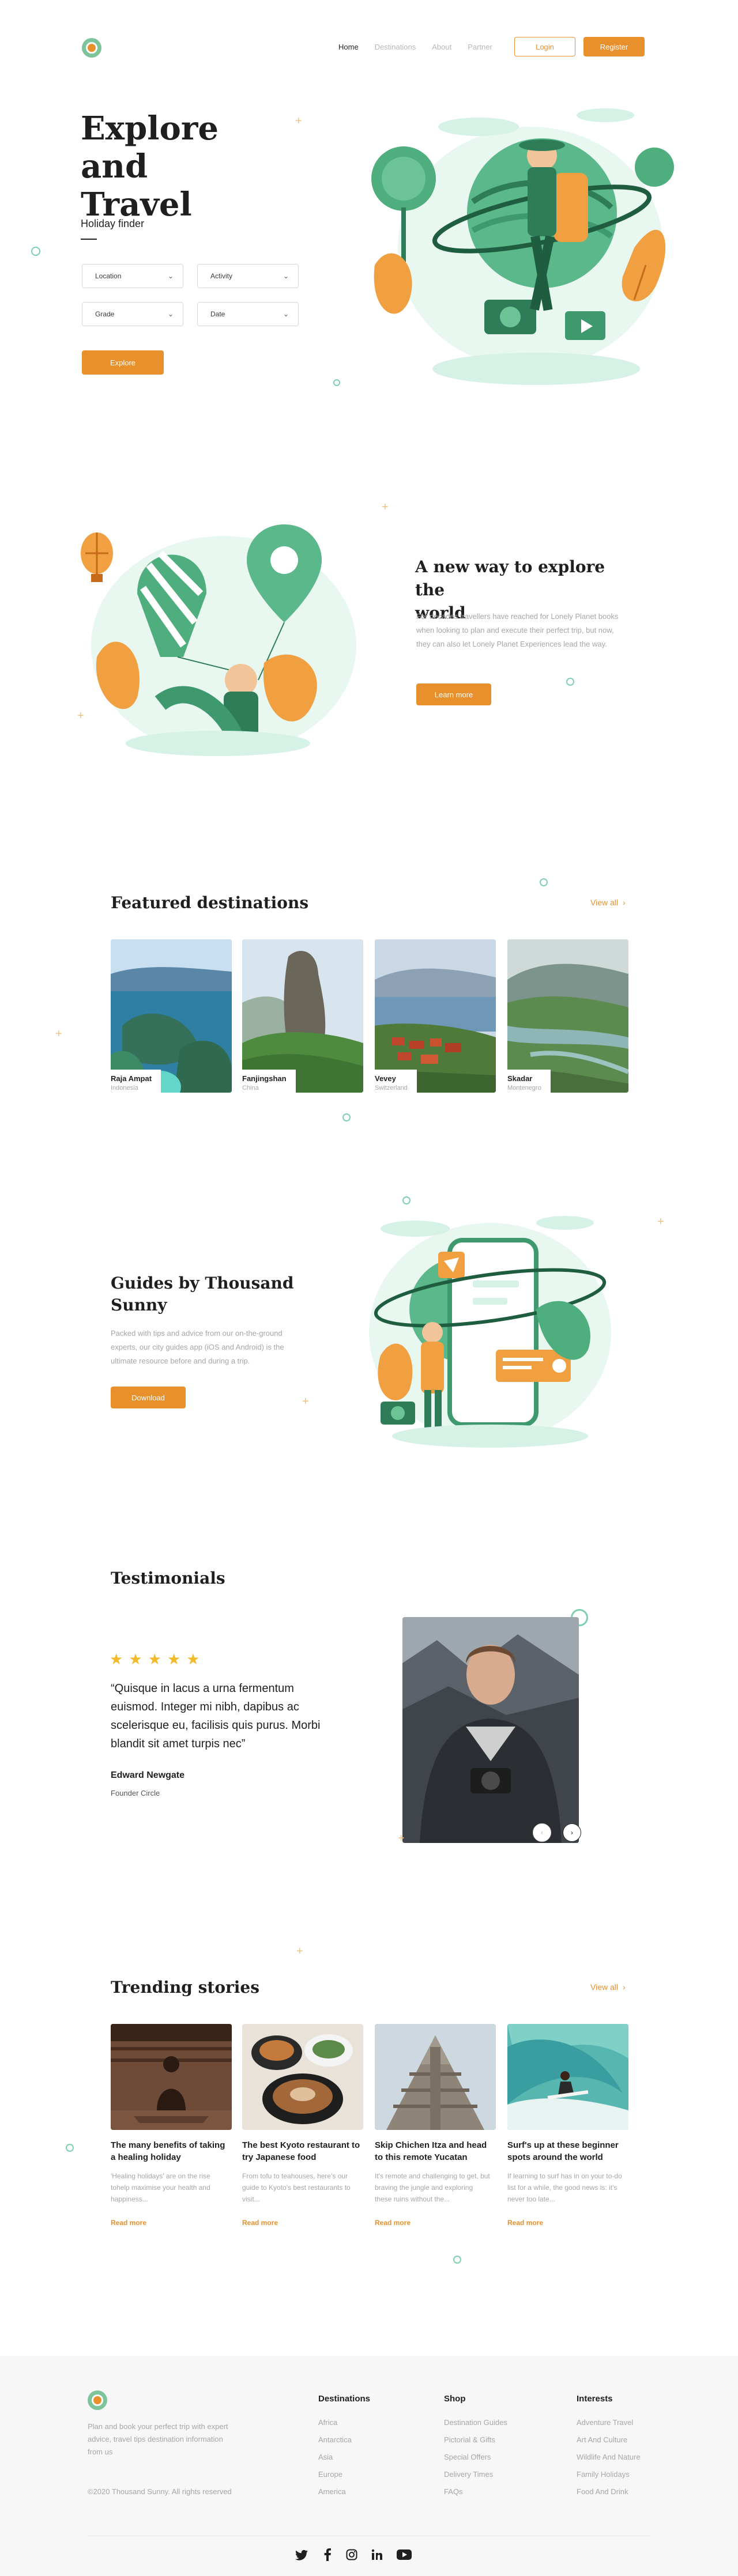 The height and width of the screenshot is (2576, 738). I want to click on register-button: Register, so click(614, 46).